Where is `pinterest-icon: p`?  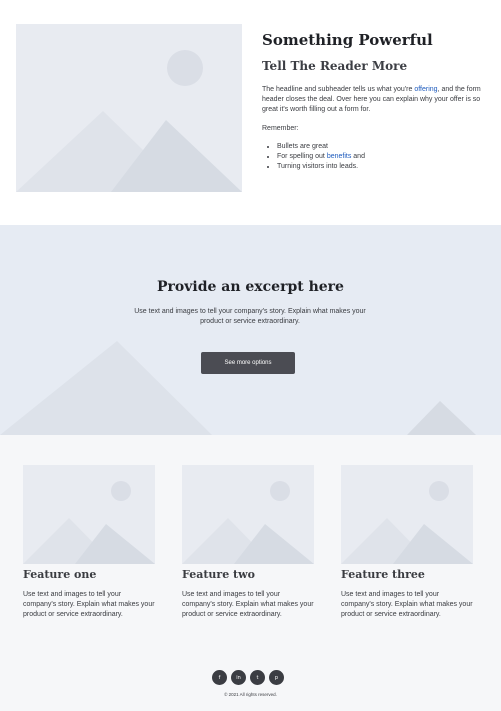 pinterest-icon: p is located at coordinates (276, 677).